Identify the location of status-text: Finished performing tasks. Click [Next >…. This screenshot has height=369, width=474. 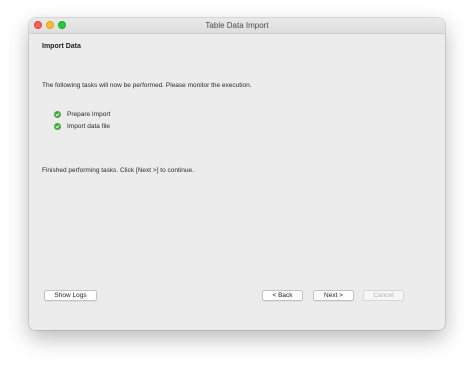
(118, 170).